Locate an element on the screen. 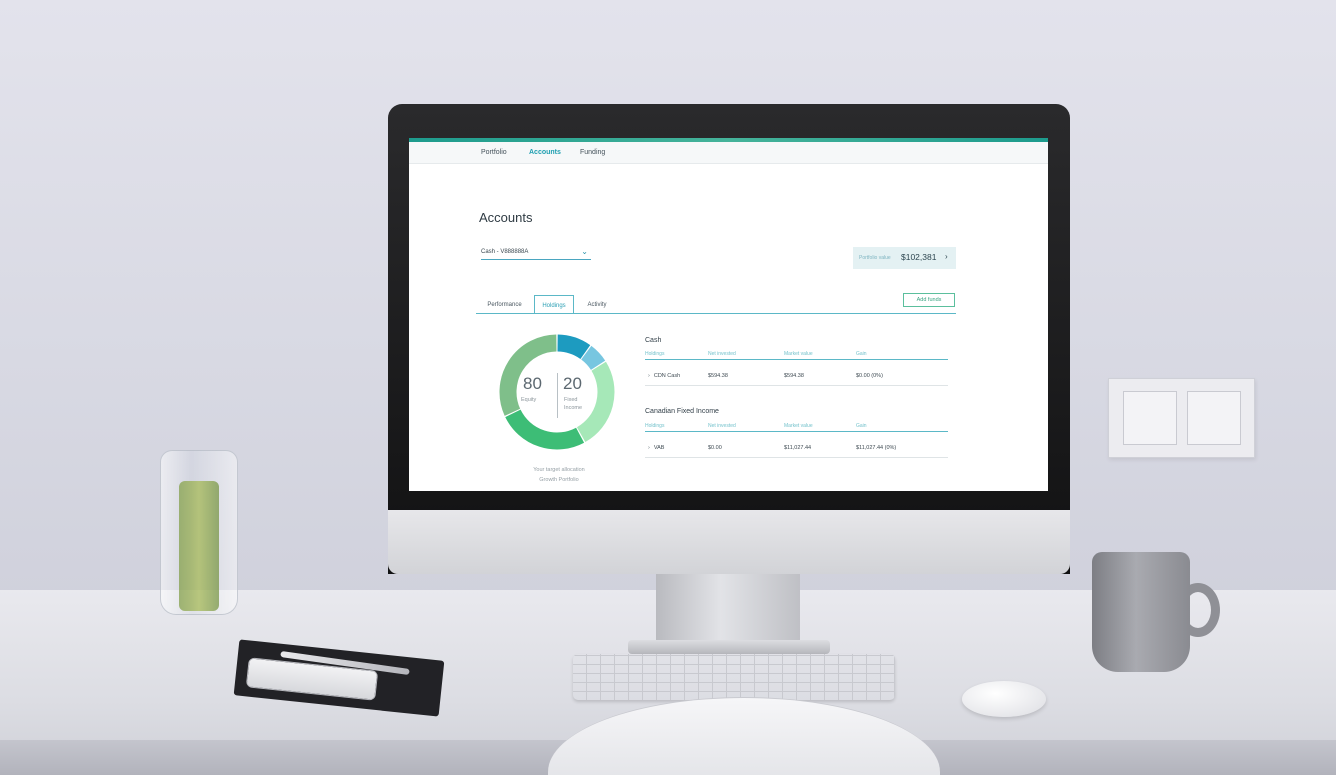  portfolio-value-button: Portfolio value $102,381 › is located at coordinates (904, 258).